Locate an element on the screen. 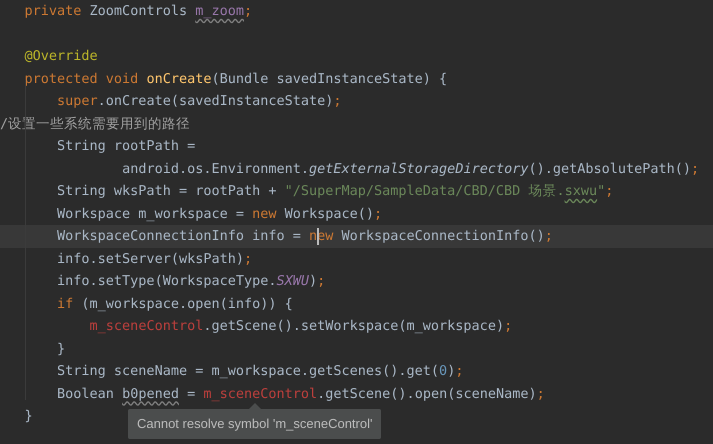 This screenshot has height=444, width=713. keyword: super is located at coordinates (77, 101).